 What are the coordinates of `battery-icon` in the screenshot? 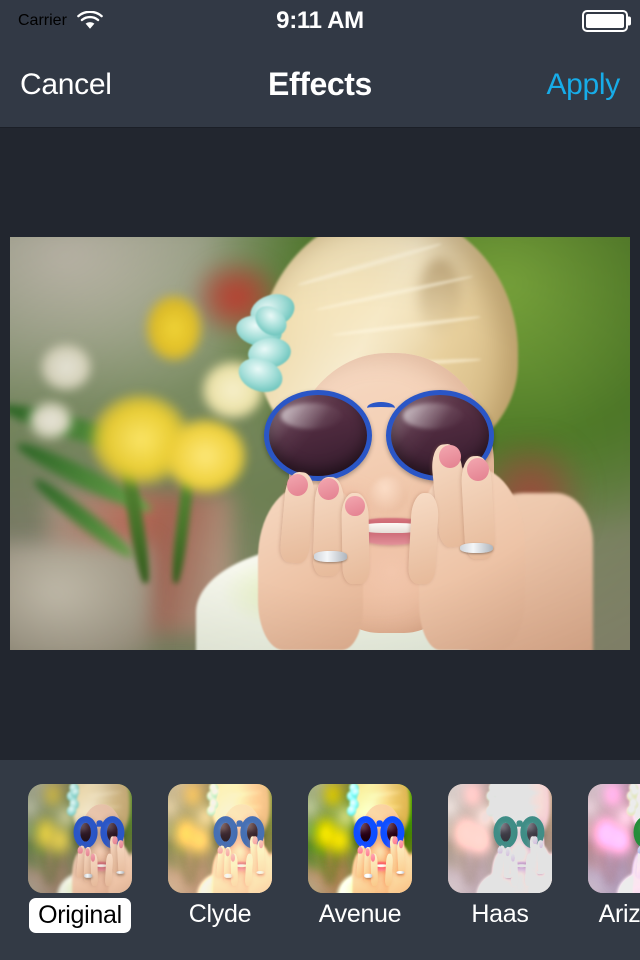 It's located at (606, 21).